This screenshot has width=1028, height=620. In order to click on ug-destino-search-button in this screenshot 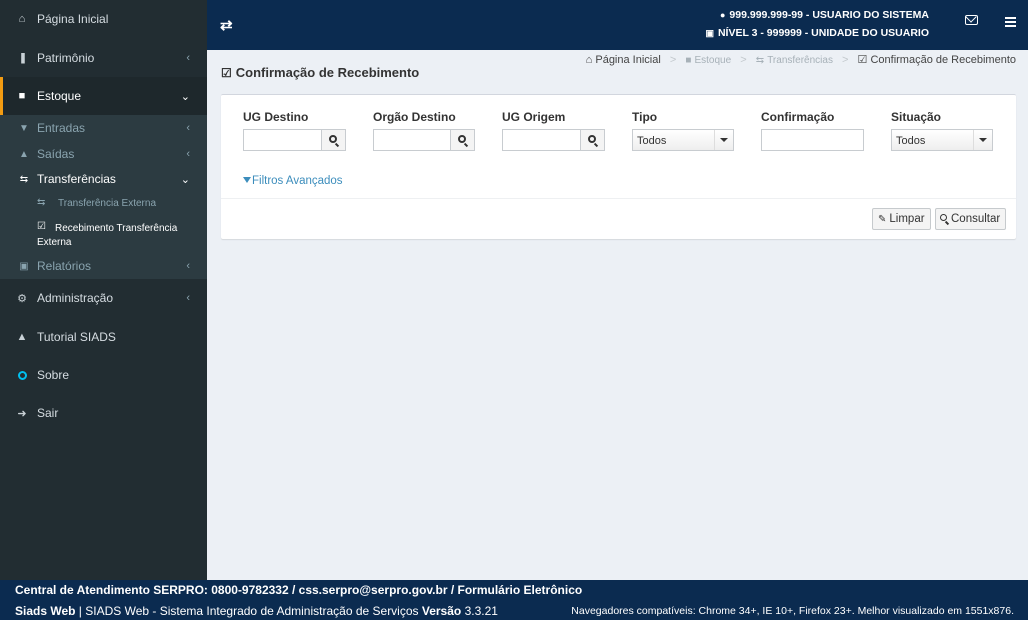, I will do `click(333, 140)`.